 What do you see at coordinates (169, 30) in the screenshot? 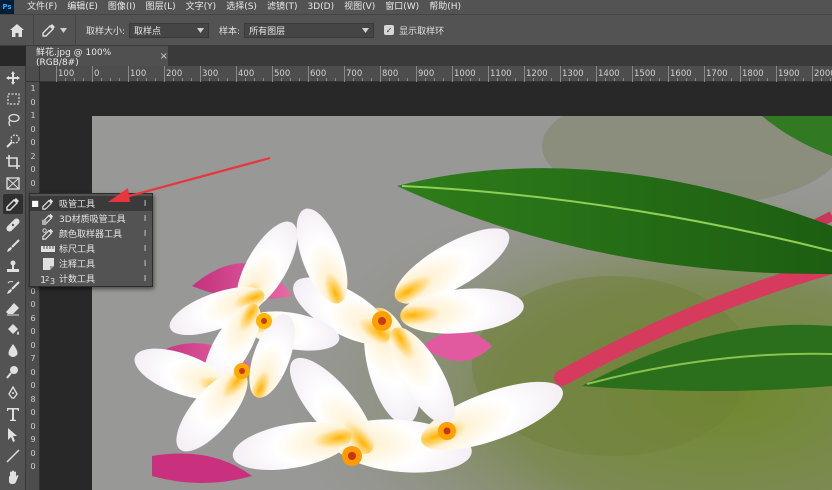
I see `sample-size-select: 取样点` at bounding box center [169, 30].